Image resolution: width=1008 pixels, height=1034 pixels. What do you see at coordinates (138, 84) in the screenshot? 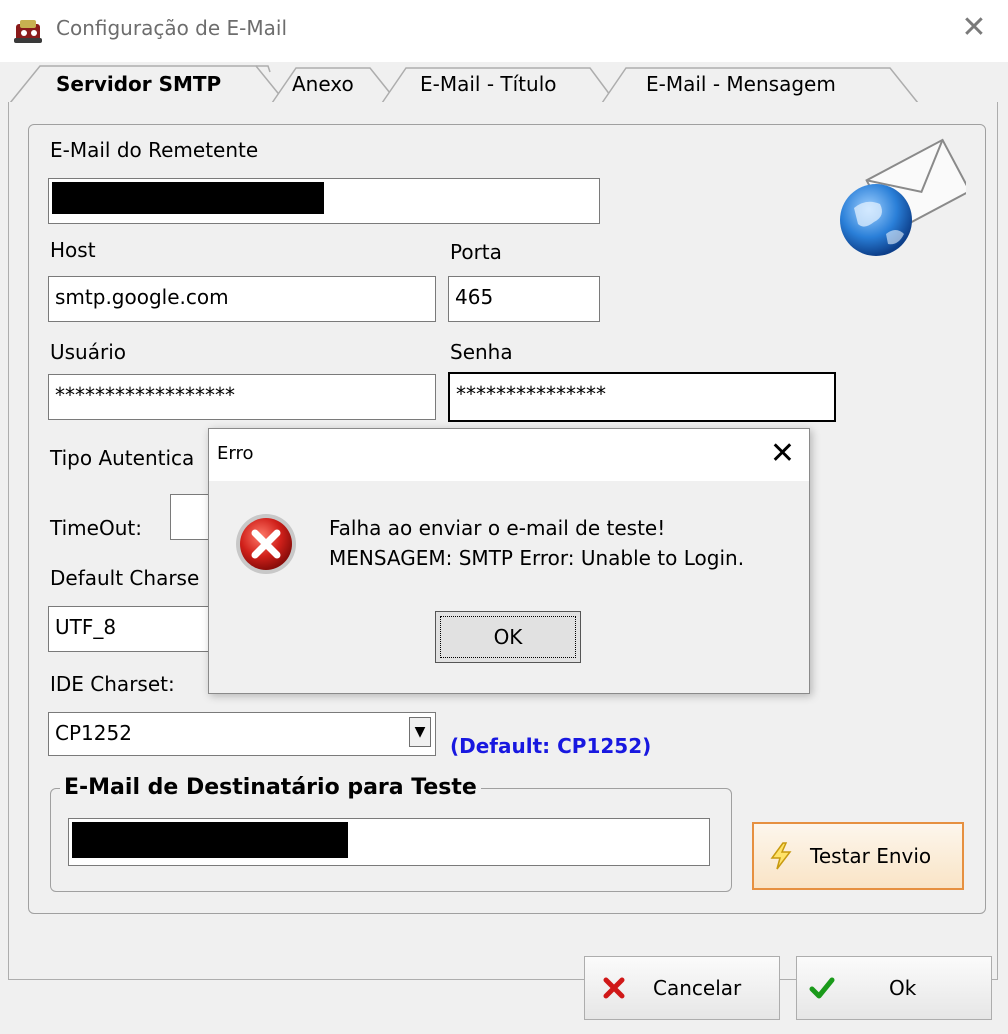
I see `tab-servidor-smtp: Servidor SMTP` at bounding box center [138, 84].